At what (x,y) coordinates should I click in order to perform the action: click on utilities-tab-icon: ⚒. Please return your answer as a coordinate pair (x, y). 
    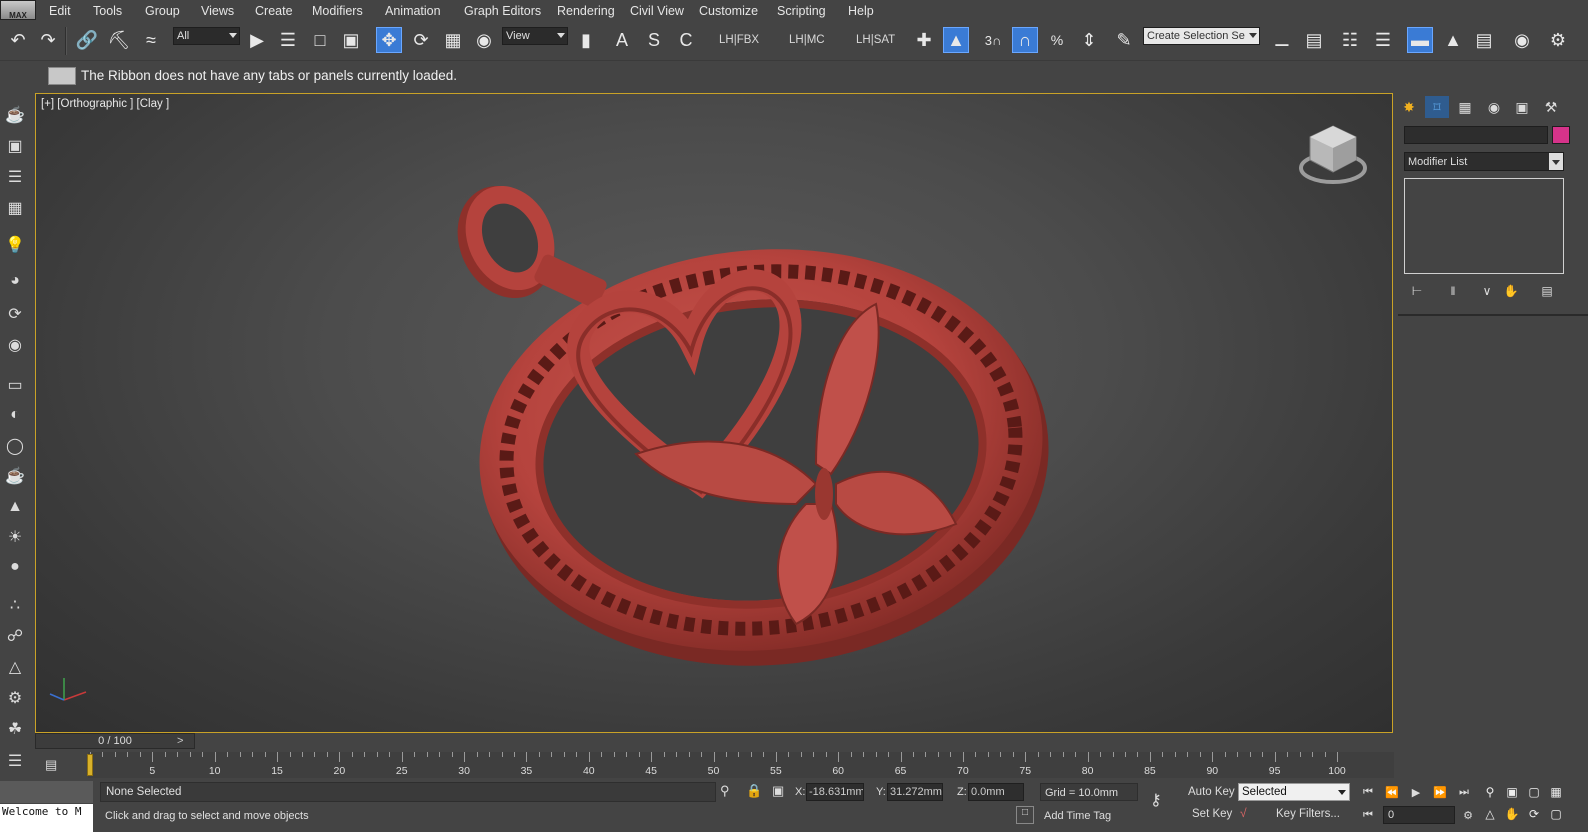
    Looking at the image, I should click on (1551, 107).